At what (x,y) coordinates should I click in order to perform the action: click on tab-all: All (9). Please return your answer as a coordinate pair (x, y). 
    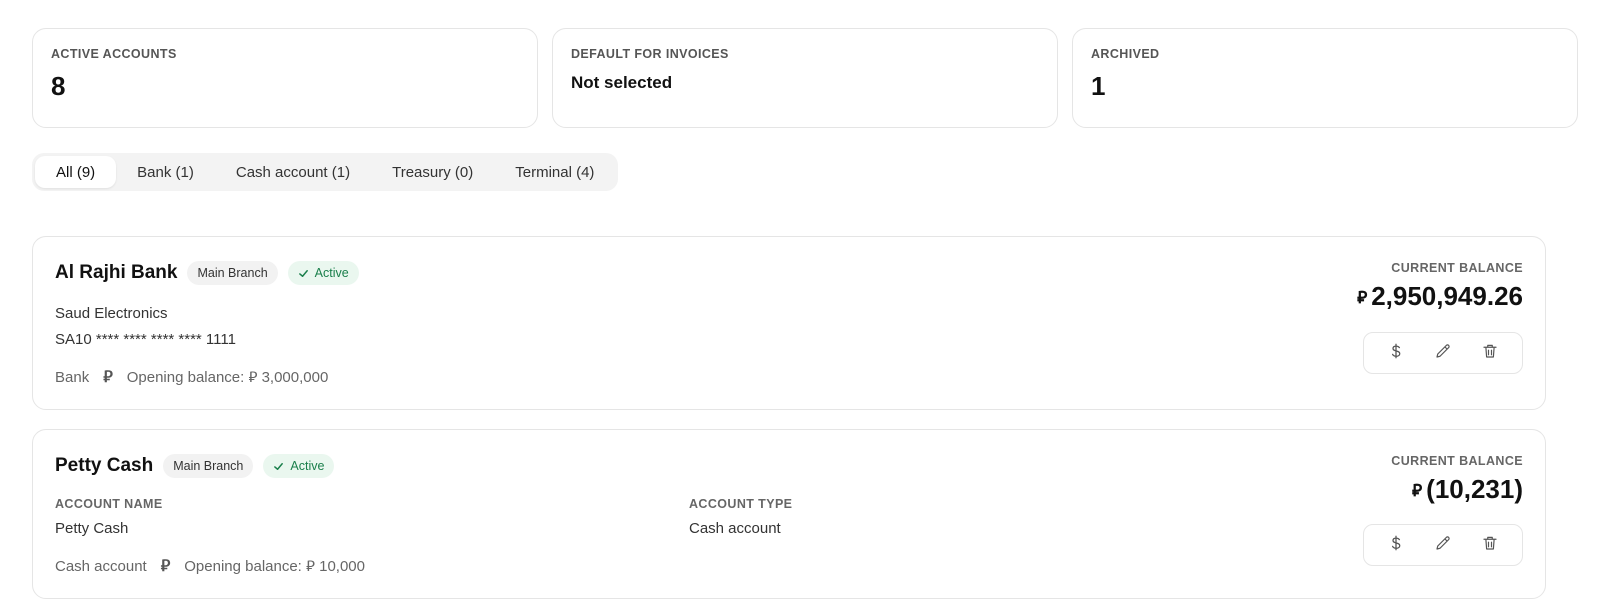
    Looking at the image, I should click on (76, 172).